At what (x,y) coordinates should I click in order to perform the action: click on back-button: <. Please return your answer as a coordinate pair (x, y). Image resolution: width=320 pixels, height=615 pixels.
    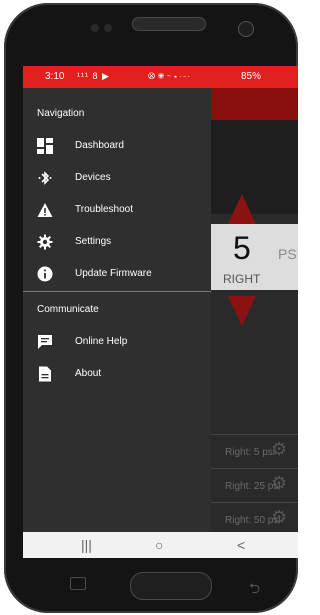
    Looking at the image, I should click on (241, 545).